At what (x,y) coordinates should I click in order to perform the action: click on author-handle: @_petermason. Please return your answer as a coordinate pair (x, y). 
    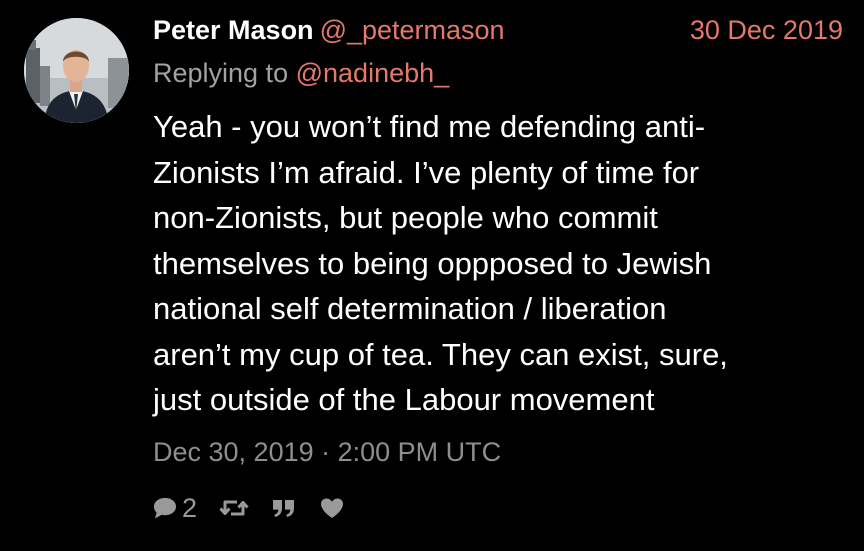
    Looking at the image, I should click on (412, 30).